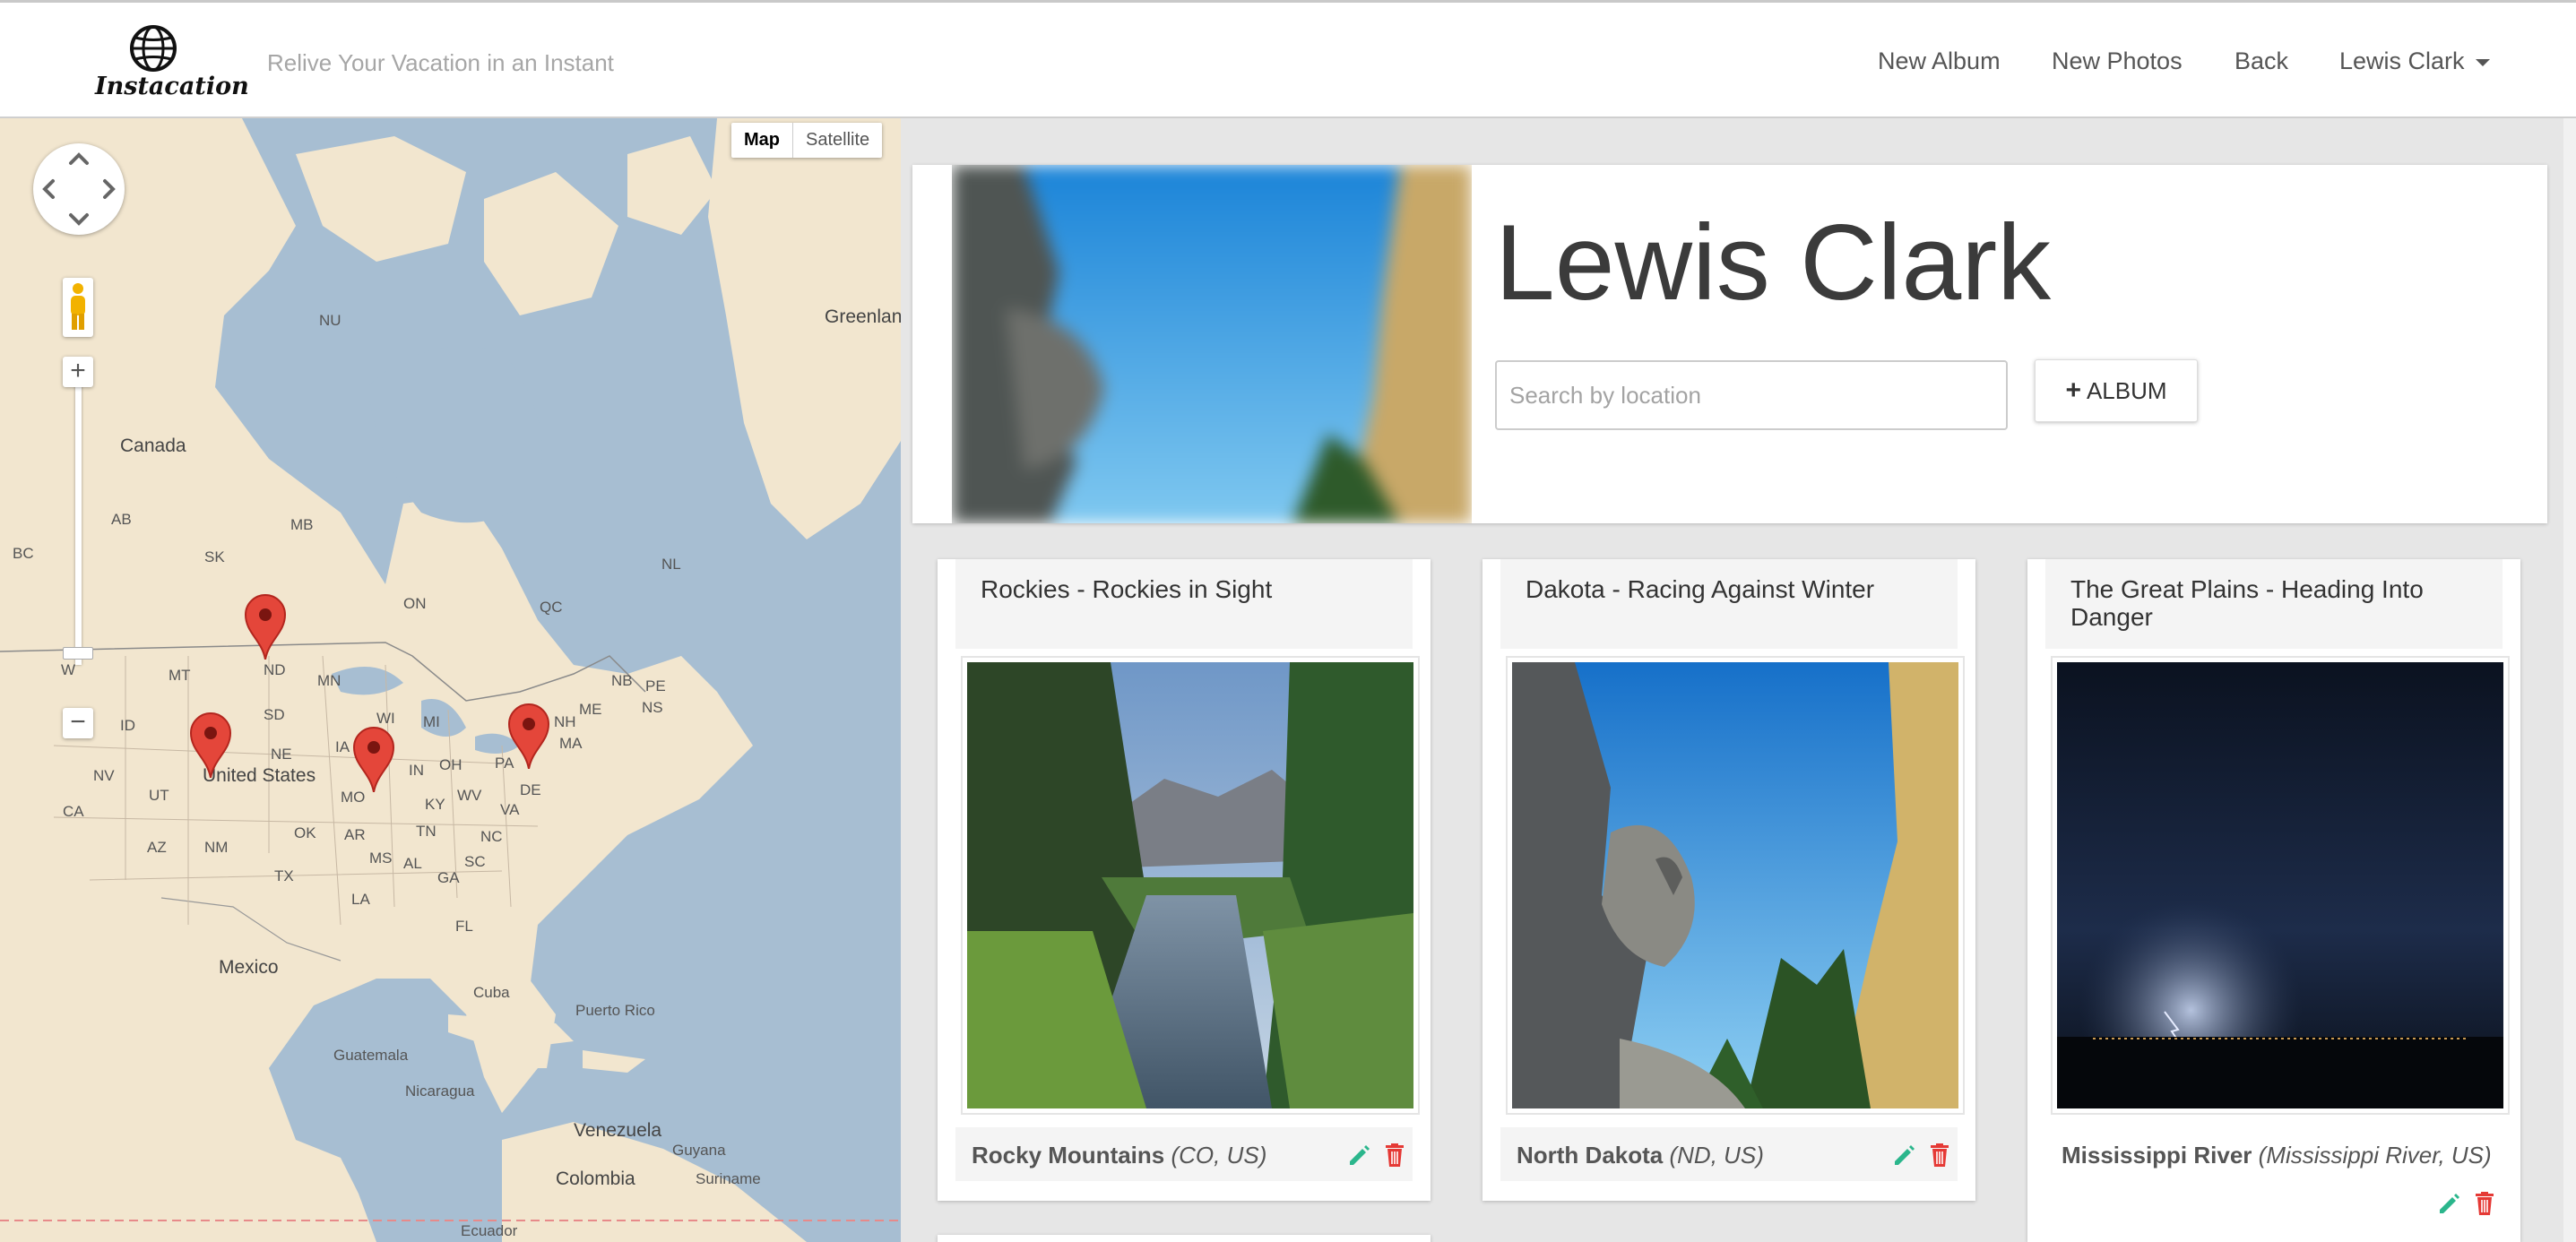 This screenshot has width=2576, height=1242. I want to click on map-type-satellite-button: Satellite, so click(837, 140).